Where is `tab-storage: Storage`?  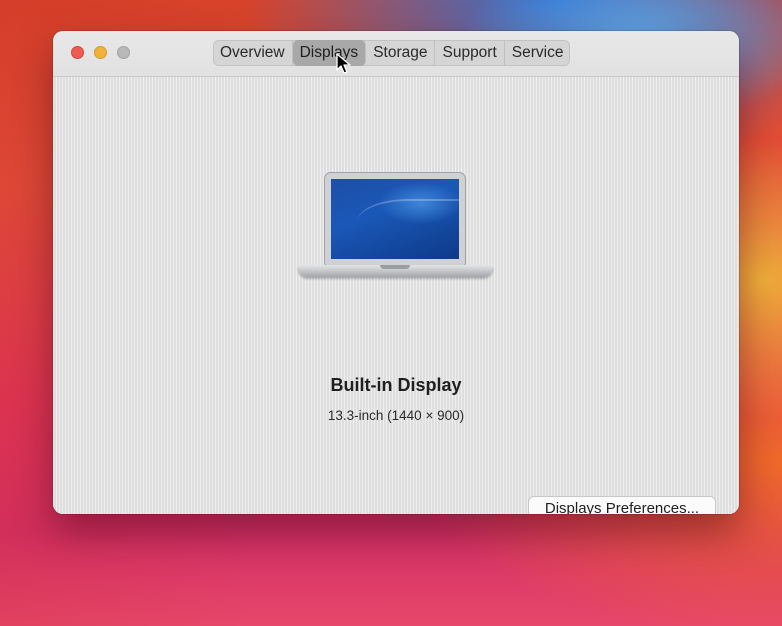 tab-storage: Storage is located at coordinates (401, 53).